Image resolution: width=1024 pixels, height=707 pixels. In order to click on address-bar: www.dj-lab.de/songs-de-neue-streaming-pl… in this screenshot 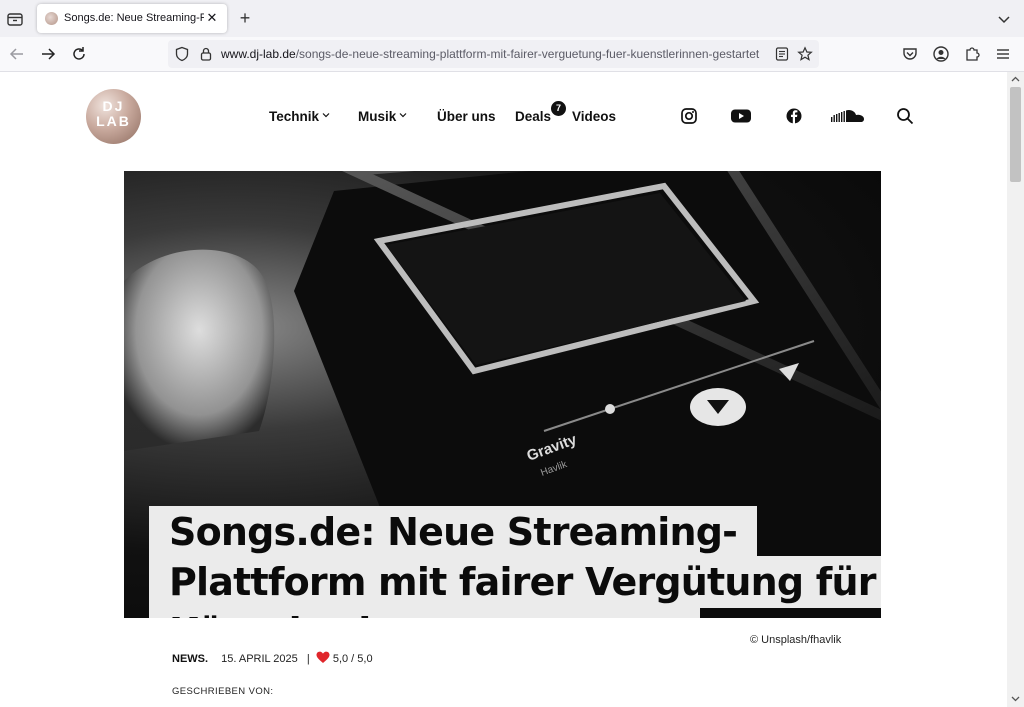, I will do `click(493, 54)`.